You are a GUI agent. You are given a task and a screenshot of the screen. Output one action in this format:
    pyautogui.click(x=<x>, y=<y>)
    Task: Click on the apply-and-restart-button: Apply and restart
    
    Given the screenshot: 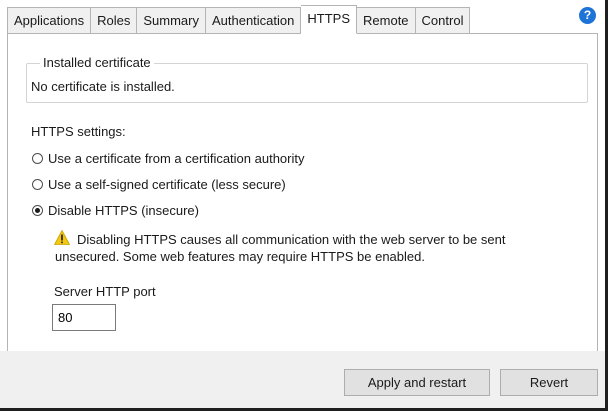 What is the action you would take?
    pyautogui.click(x=417, y=382)
    